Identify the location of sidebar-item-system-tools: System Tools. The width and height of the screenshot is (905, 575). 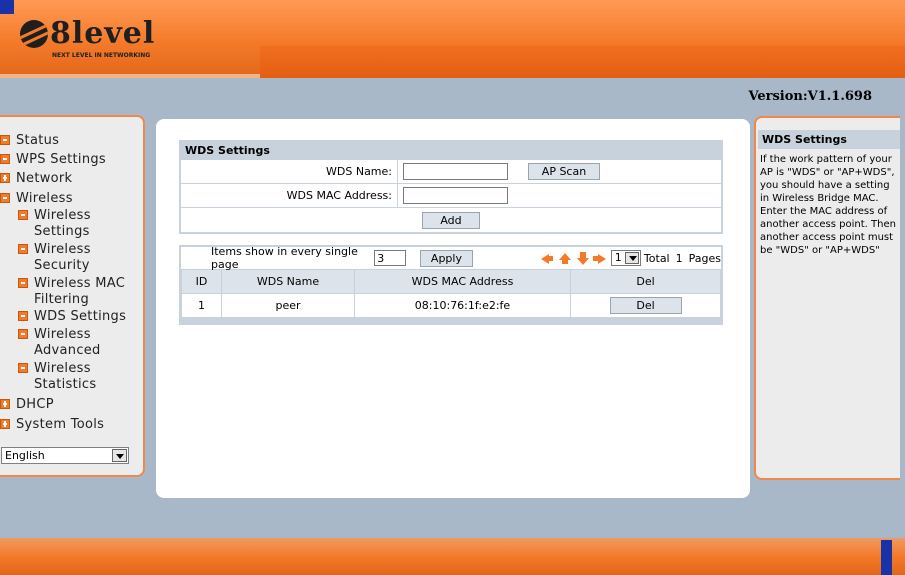
(52, 425).